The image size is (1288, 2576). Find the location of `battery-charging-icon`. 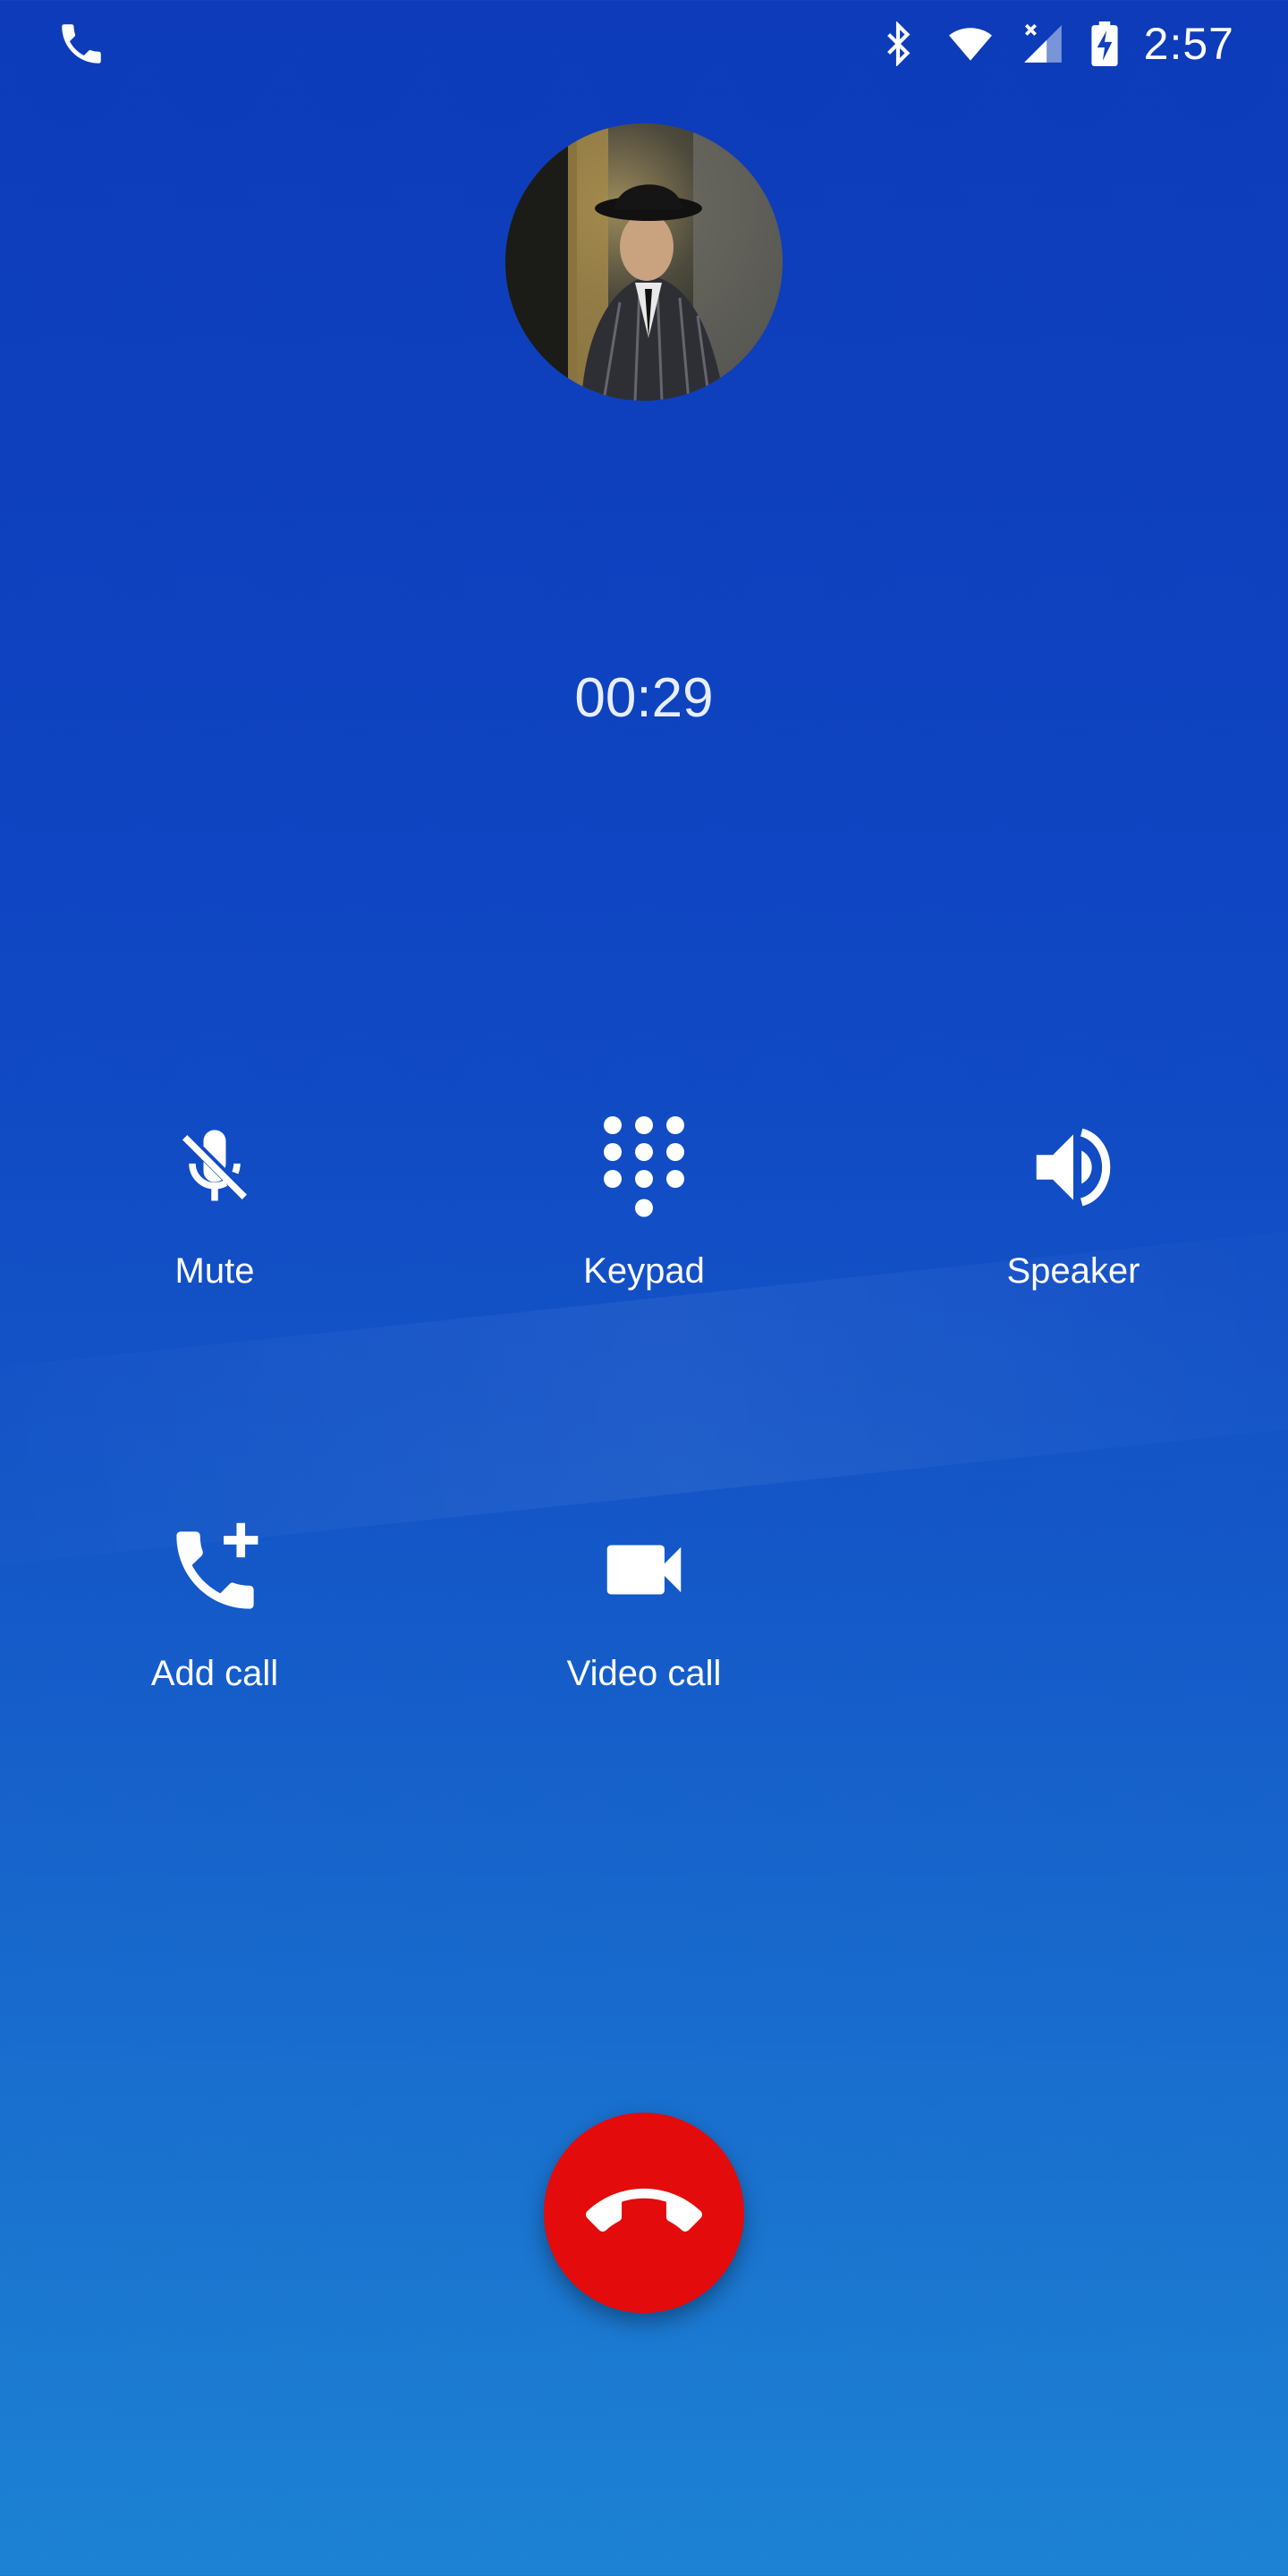

battery-charging-icon is located at coordinates (1104, 43).